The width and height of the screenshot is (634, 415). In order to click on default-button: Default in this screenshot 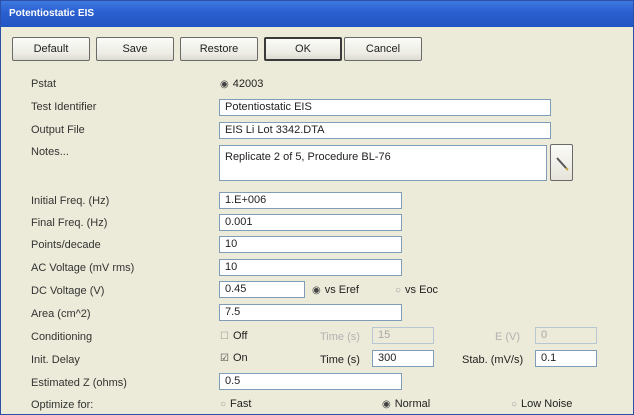, I will do `click(51, 49)`.